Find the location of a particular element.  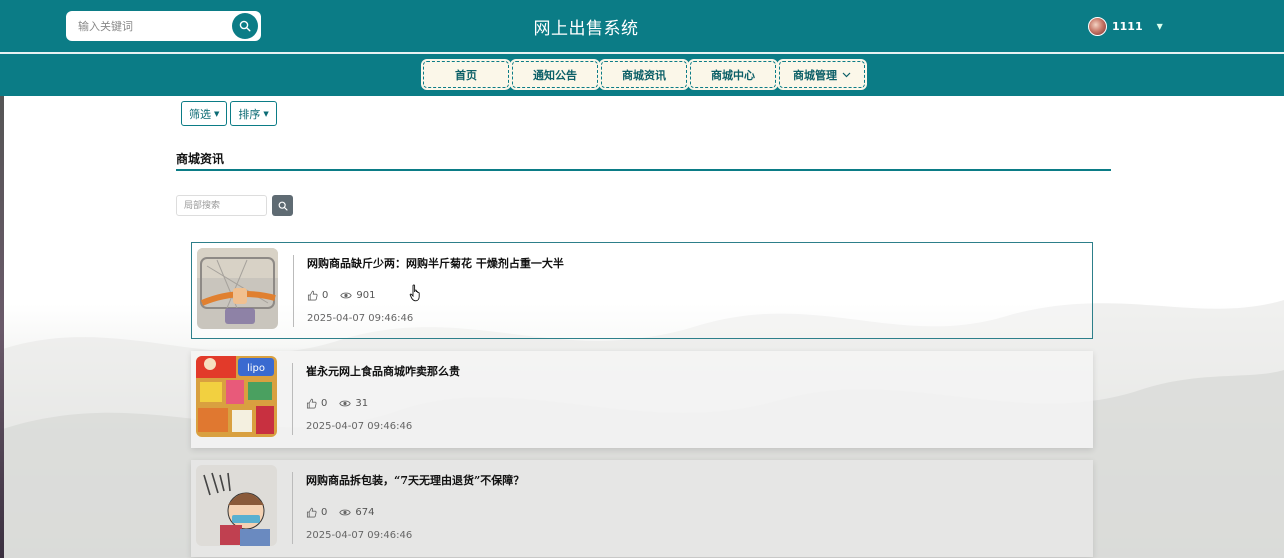

nav-item-label: 商城中心 is located at coordinates (733, 75).